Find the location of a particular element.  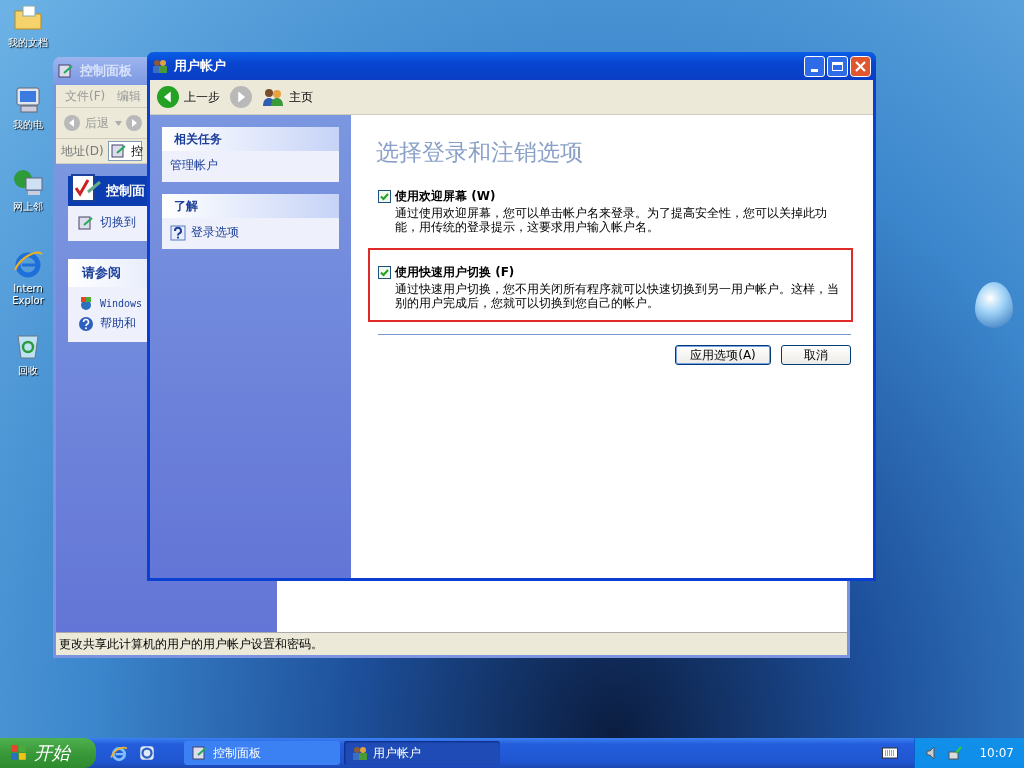

option-description: 通过使用欢迎屏幕，您可以单击帐户名来登录。为了提高安全性，您可以关掉此功能，用传统的登录提示，这要求用户输入帐户名。 is located at coordinates (611, 220).